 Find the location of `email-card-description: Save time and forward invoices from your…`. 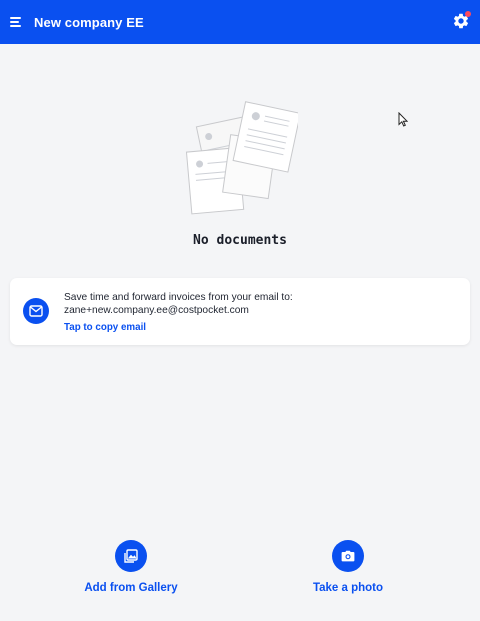

email-card-description: Save time and forward invoices from your… is located at coordinates (178, 297).